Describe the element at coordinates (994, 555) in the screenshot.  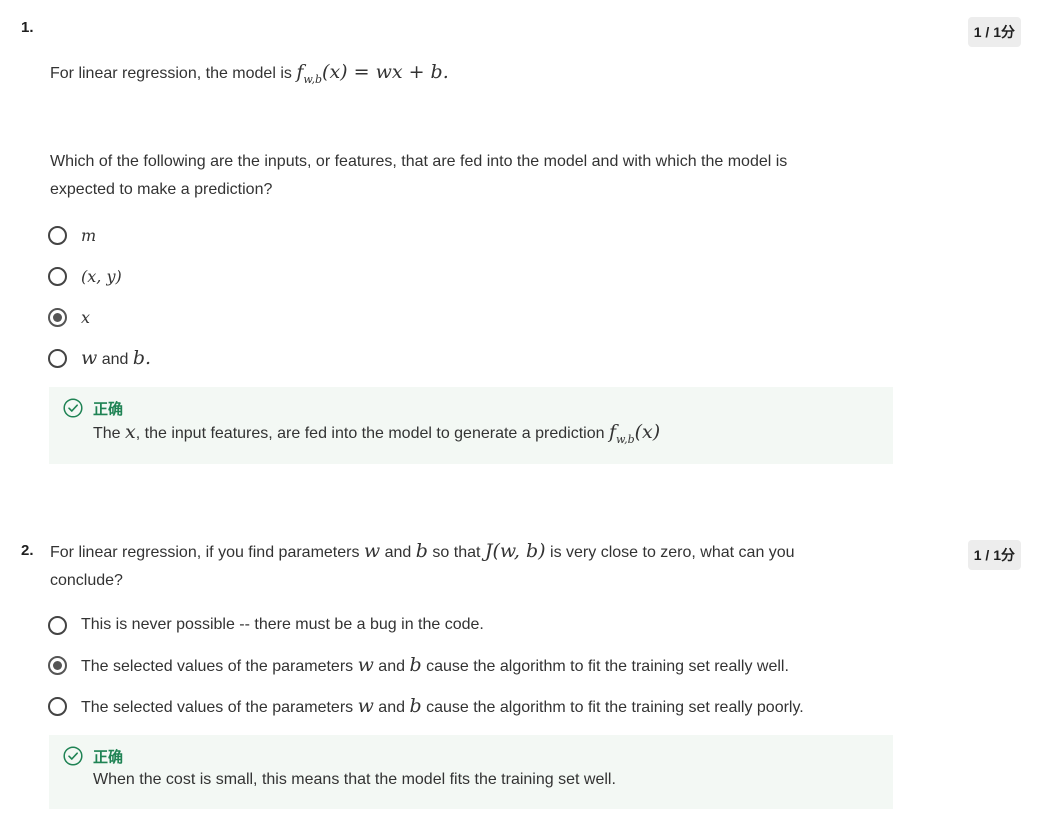
I see `question-2-score: 1 / 1分` at that location.